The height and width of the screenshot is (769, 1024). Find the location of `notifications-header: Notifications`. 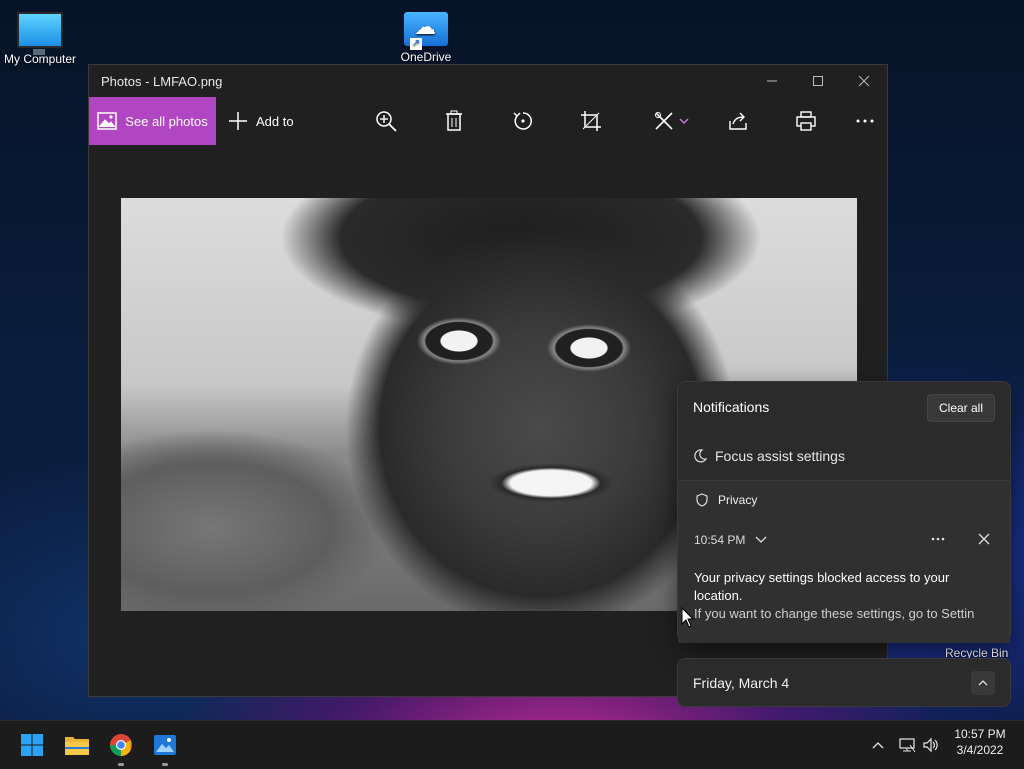

notifications-header: Notifications is located at coordinates (731, 407).